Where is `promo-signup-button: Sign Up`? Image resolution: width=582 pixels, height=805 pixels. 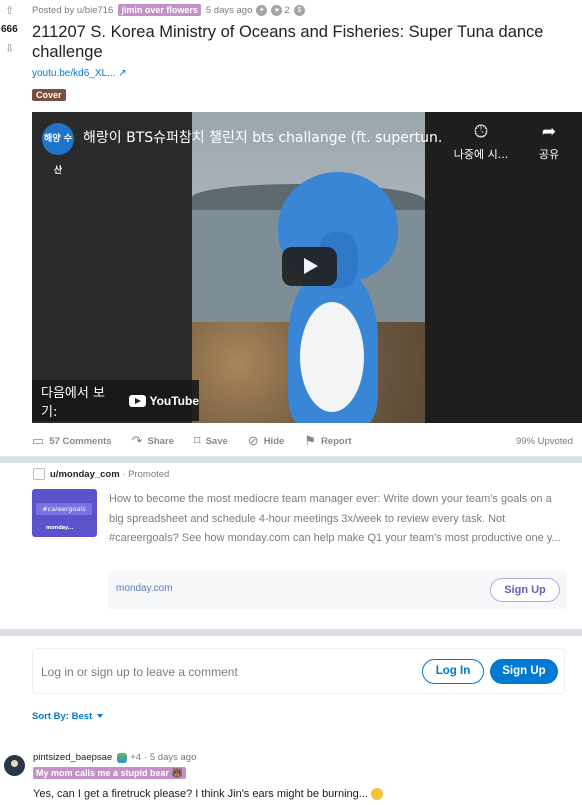 promo-signup-button: Sign Up is located at coordinates (525, 590).